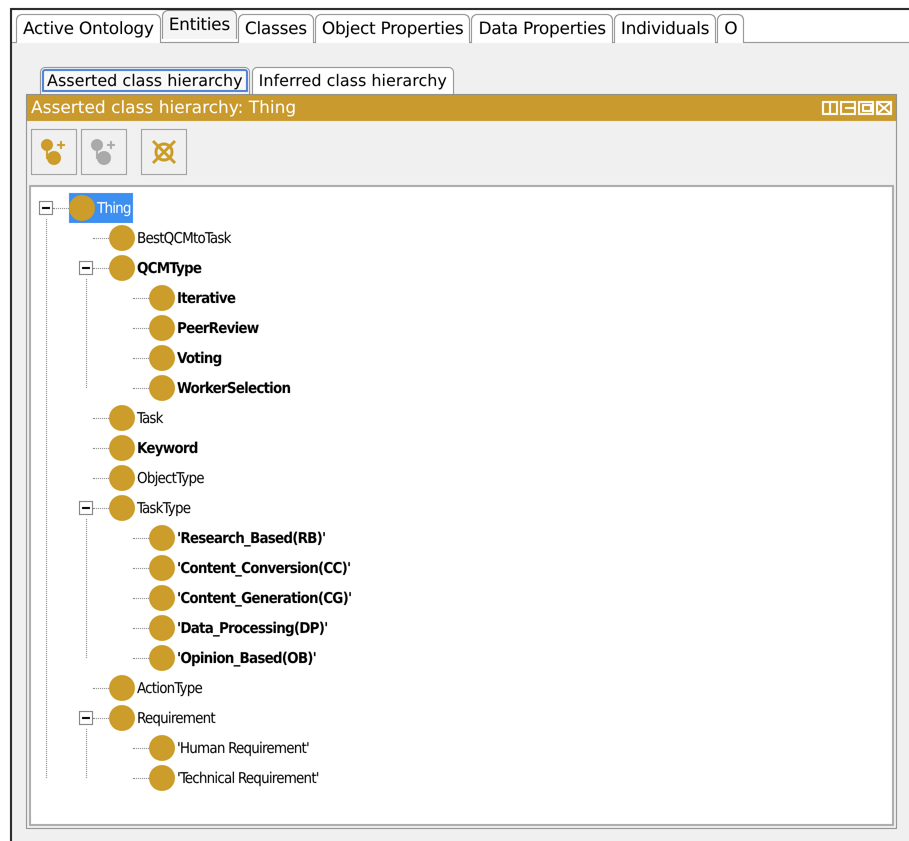 The height and width of the screenshot is (841, 909). Describe the element at coordinates (235, 778) in the screenshot. I see `tree-item: 'Technical Requirement'` at that location.